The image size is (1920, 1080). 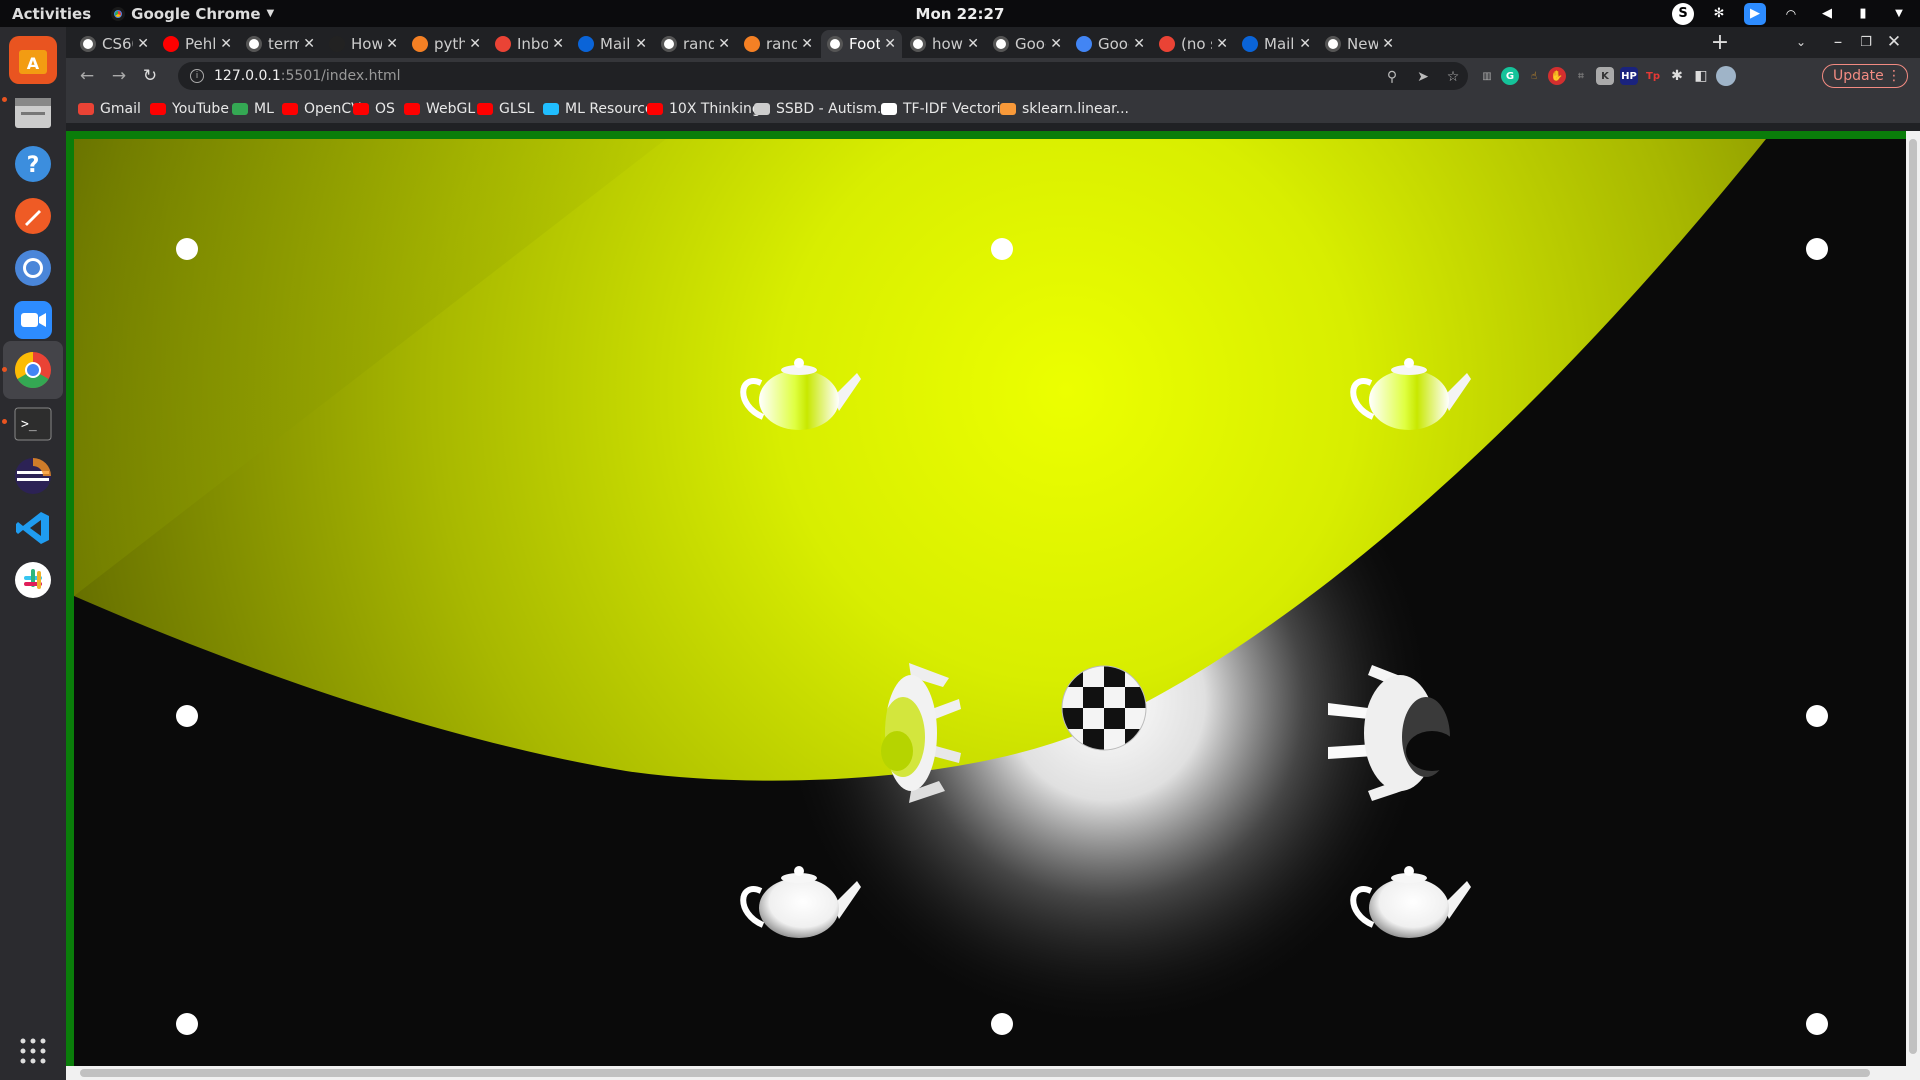 I want to click on tab-5: pytho✕, so click(x=446, y=44).